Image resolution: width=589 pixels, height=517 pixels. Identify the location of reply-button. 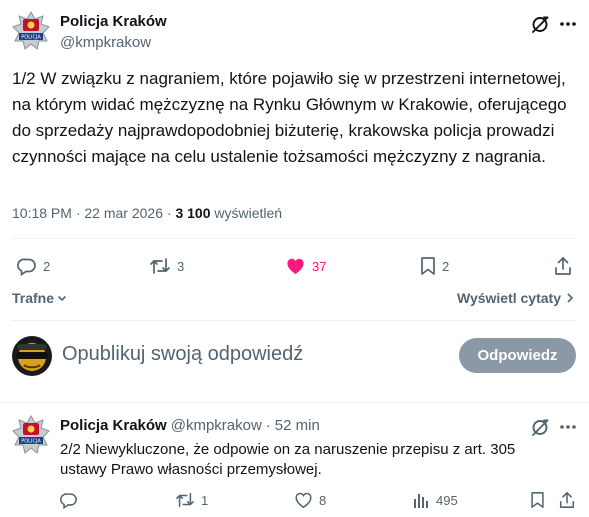
(72, 500).